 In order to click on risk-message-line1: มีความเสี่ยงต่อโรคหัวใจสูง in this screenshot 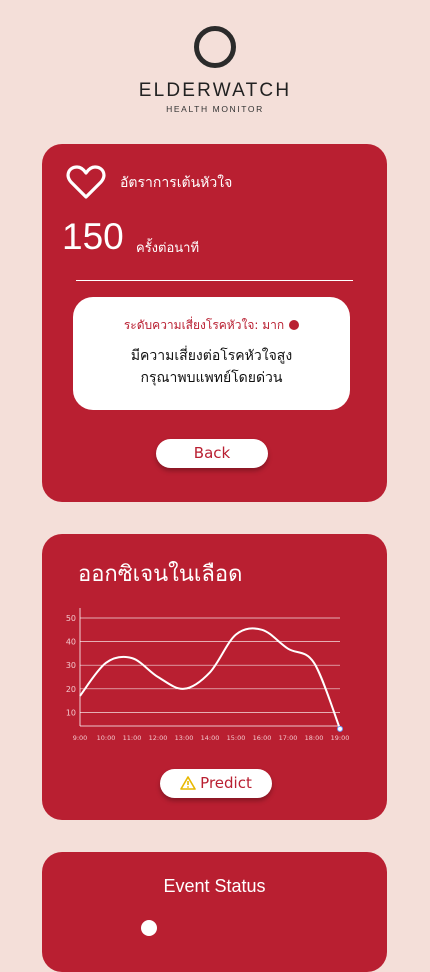, I will do `click(211, 356)`.